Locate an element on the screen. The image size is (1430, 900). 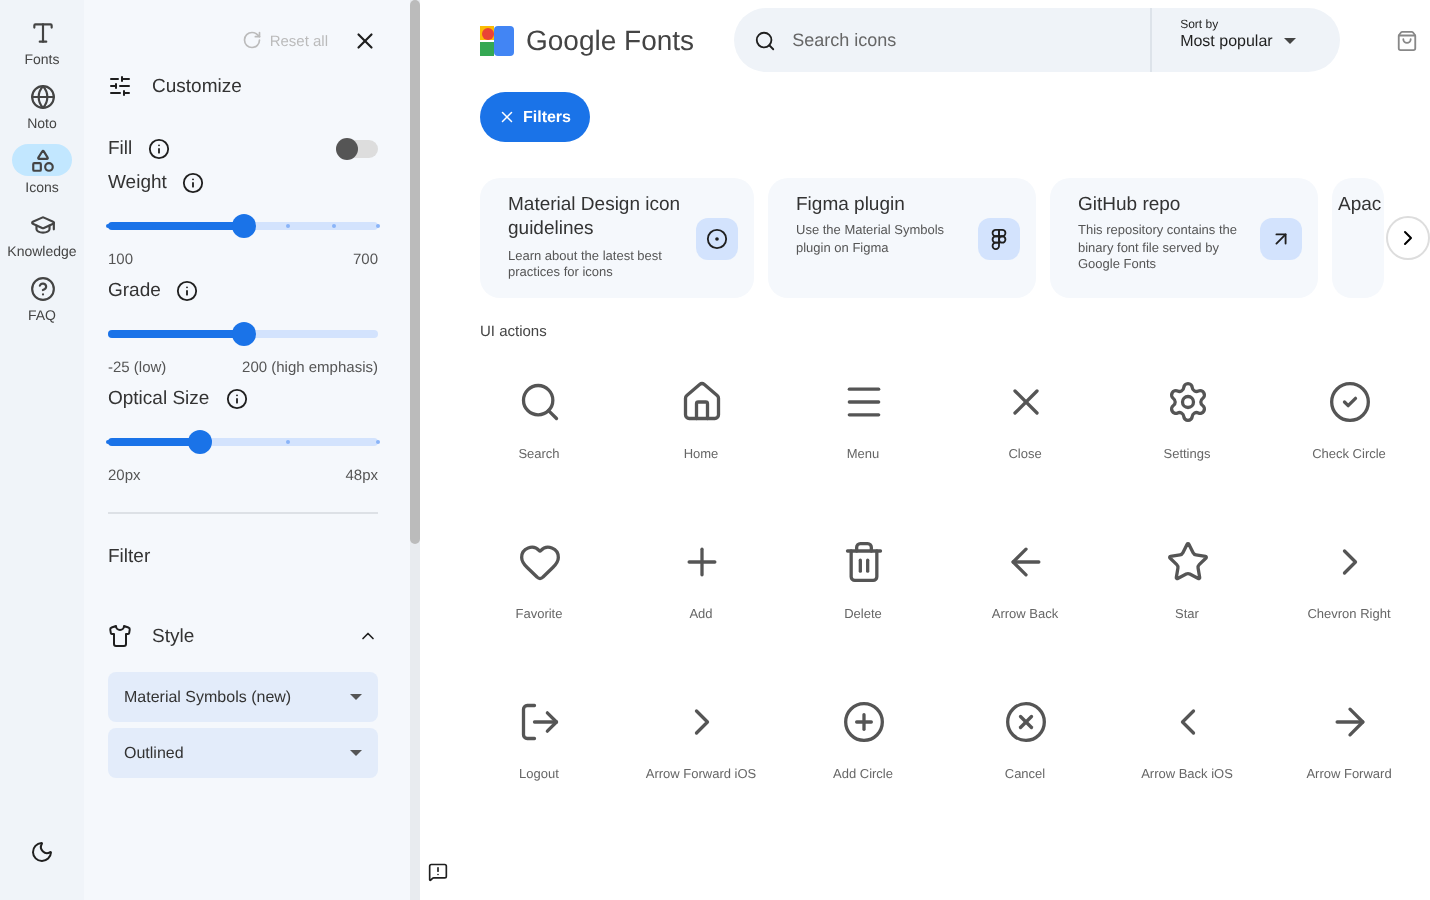
refresh-icon is located at coordinates (251, 40).